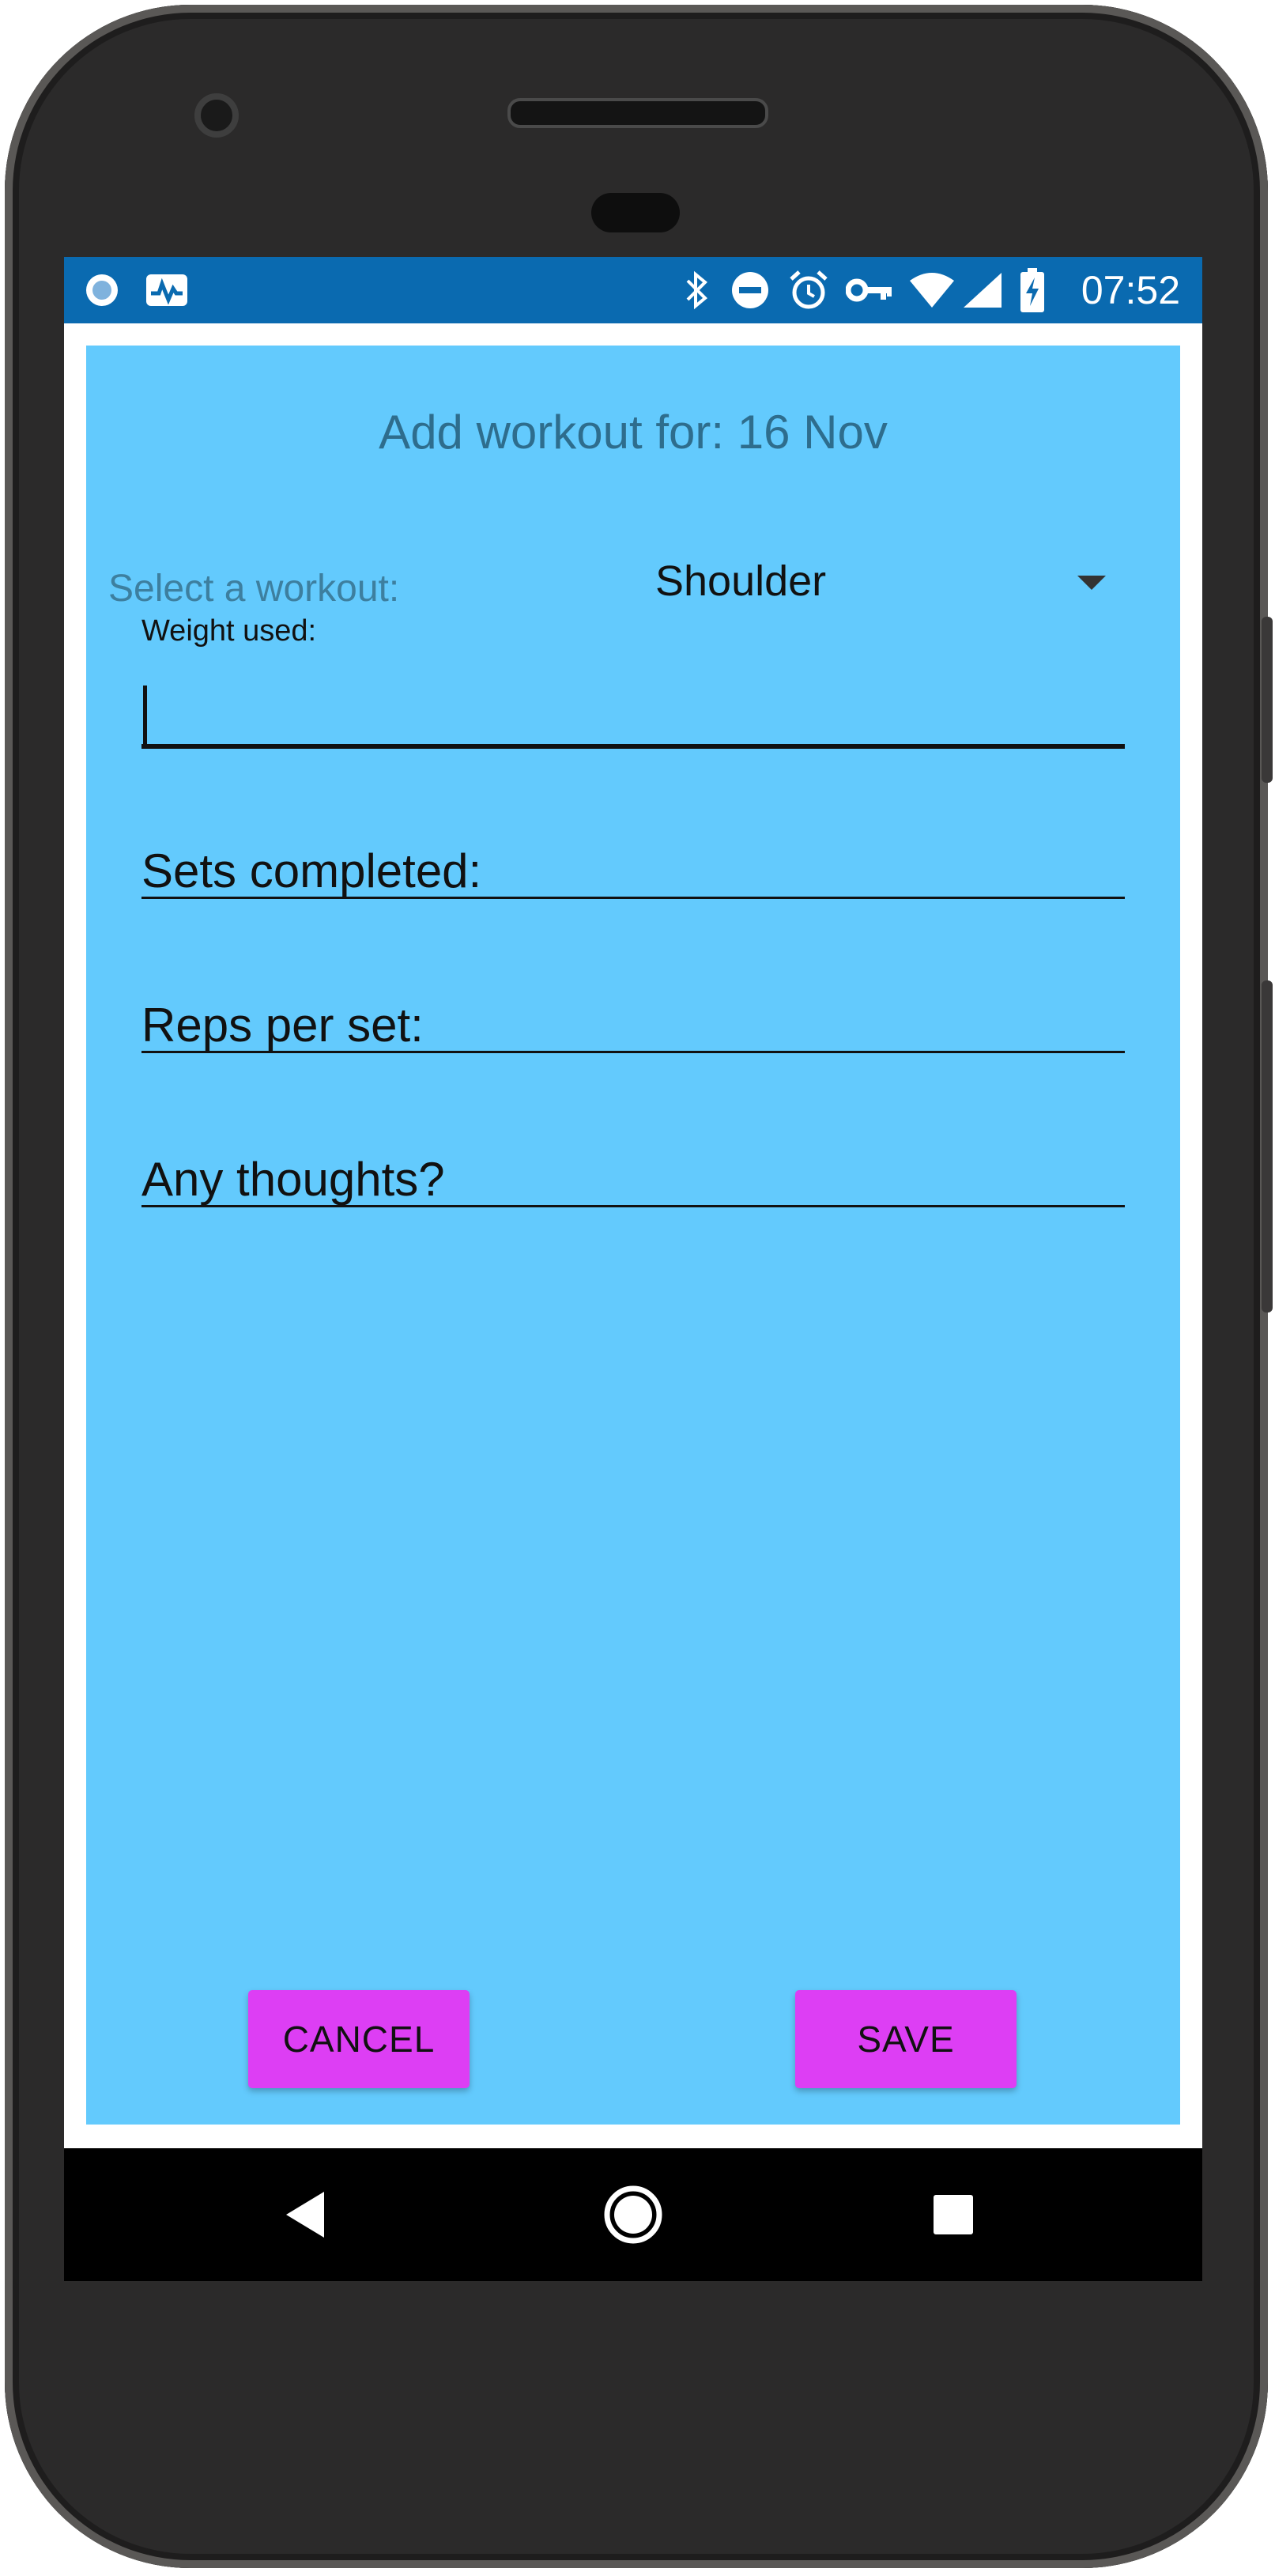  What do you see at coordinates (932, 290) in the screenshot?
I see `wifi-icon` at bounding box center [932, 290].